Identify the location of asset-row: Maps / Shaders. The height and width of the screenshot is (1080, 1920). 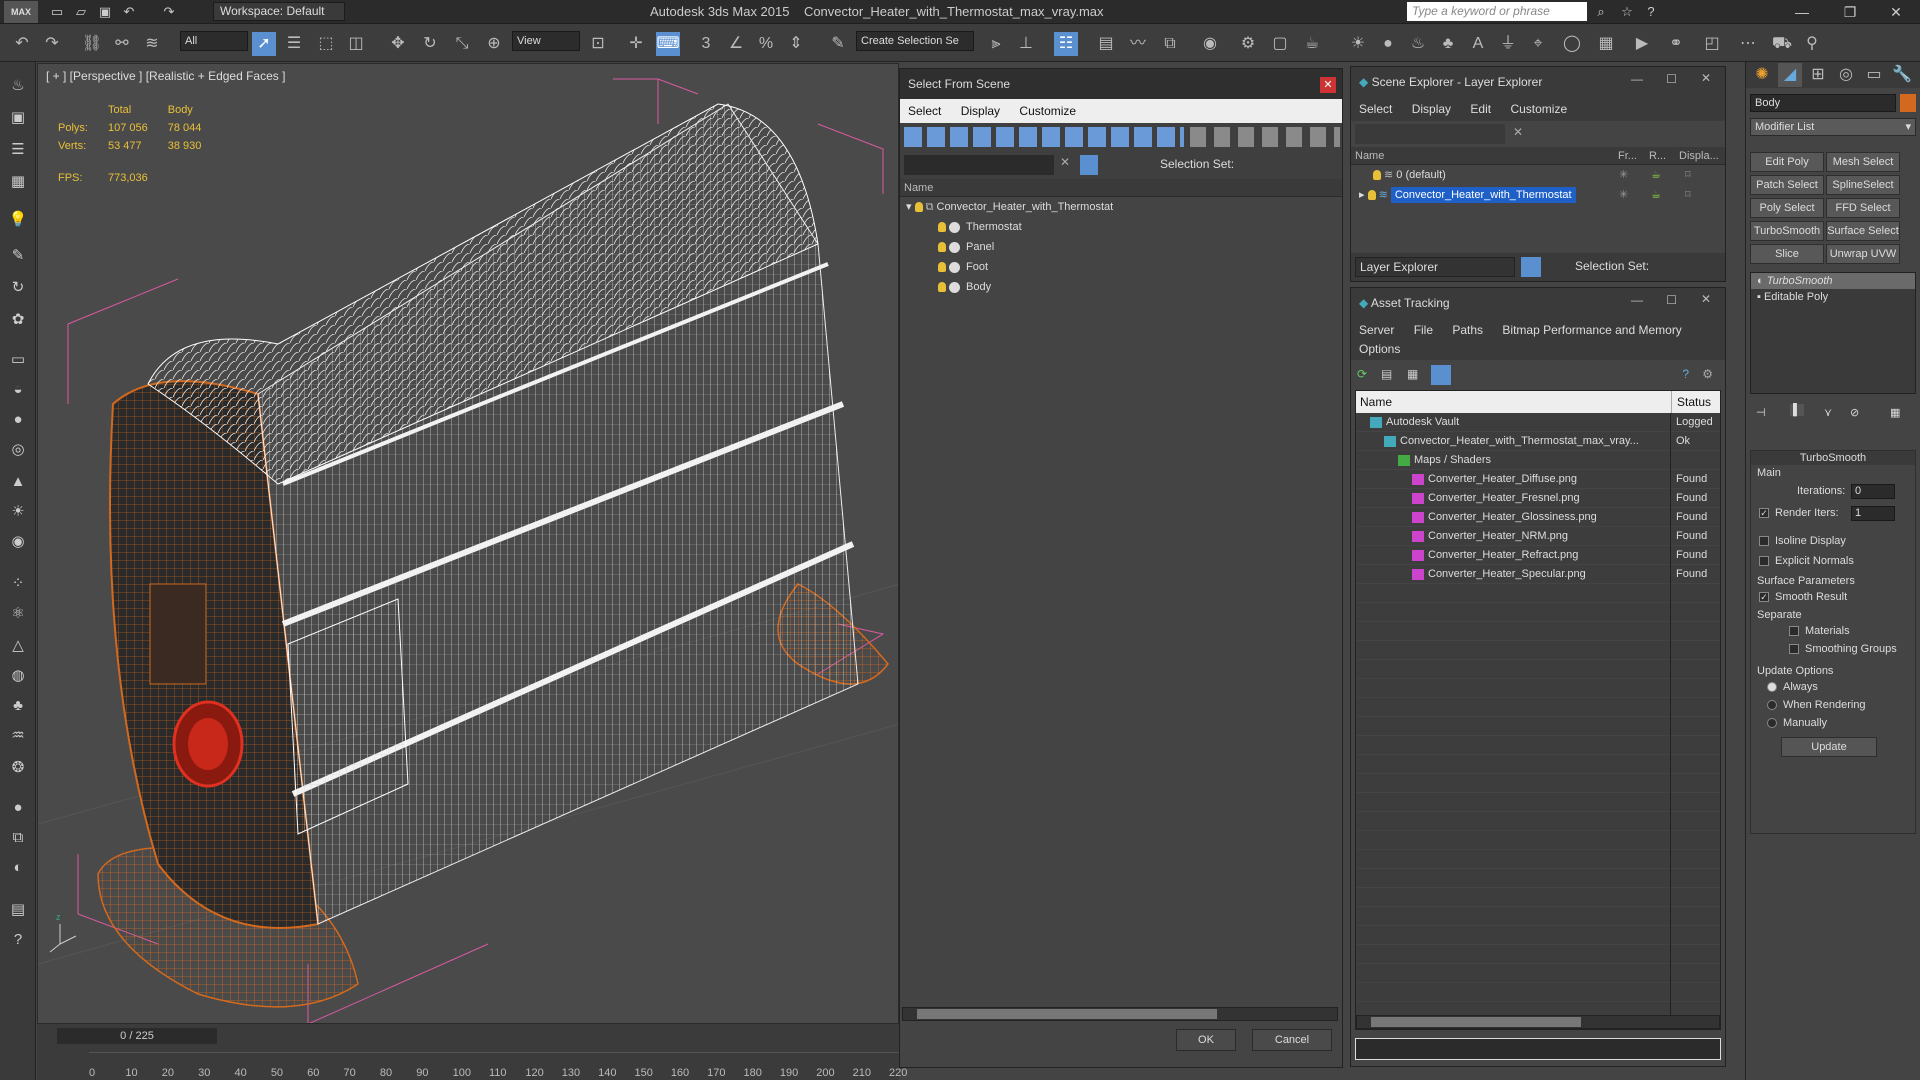
(1538, 460).